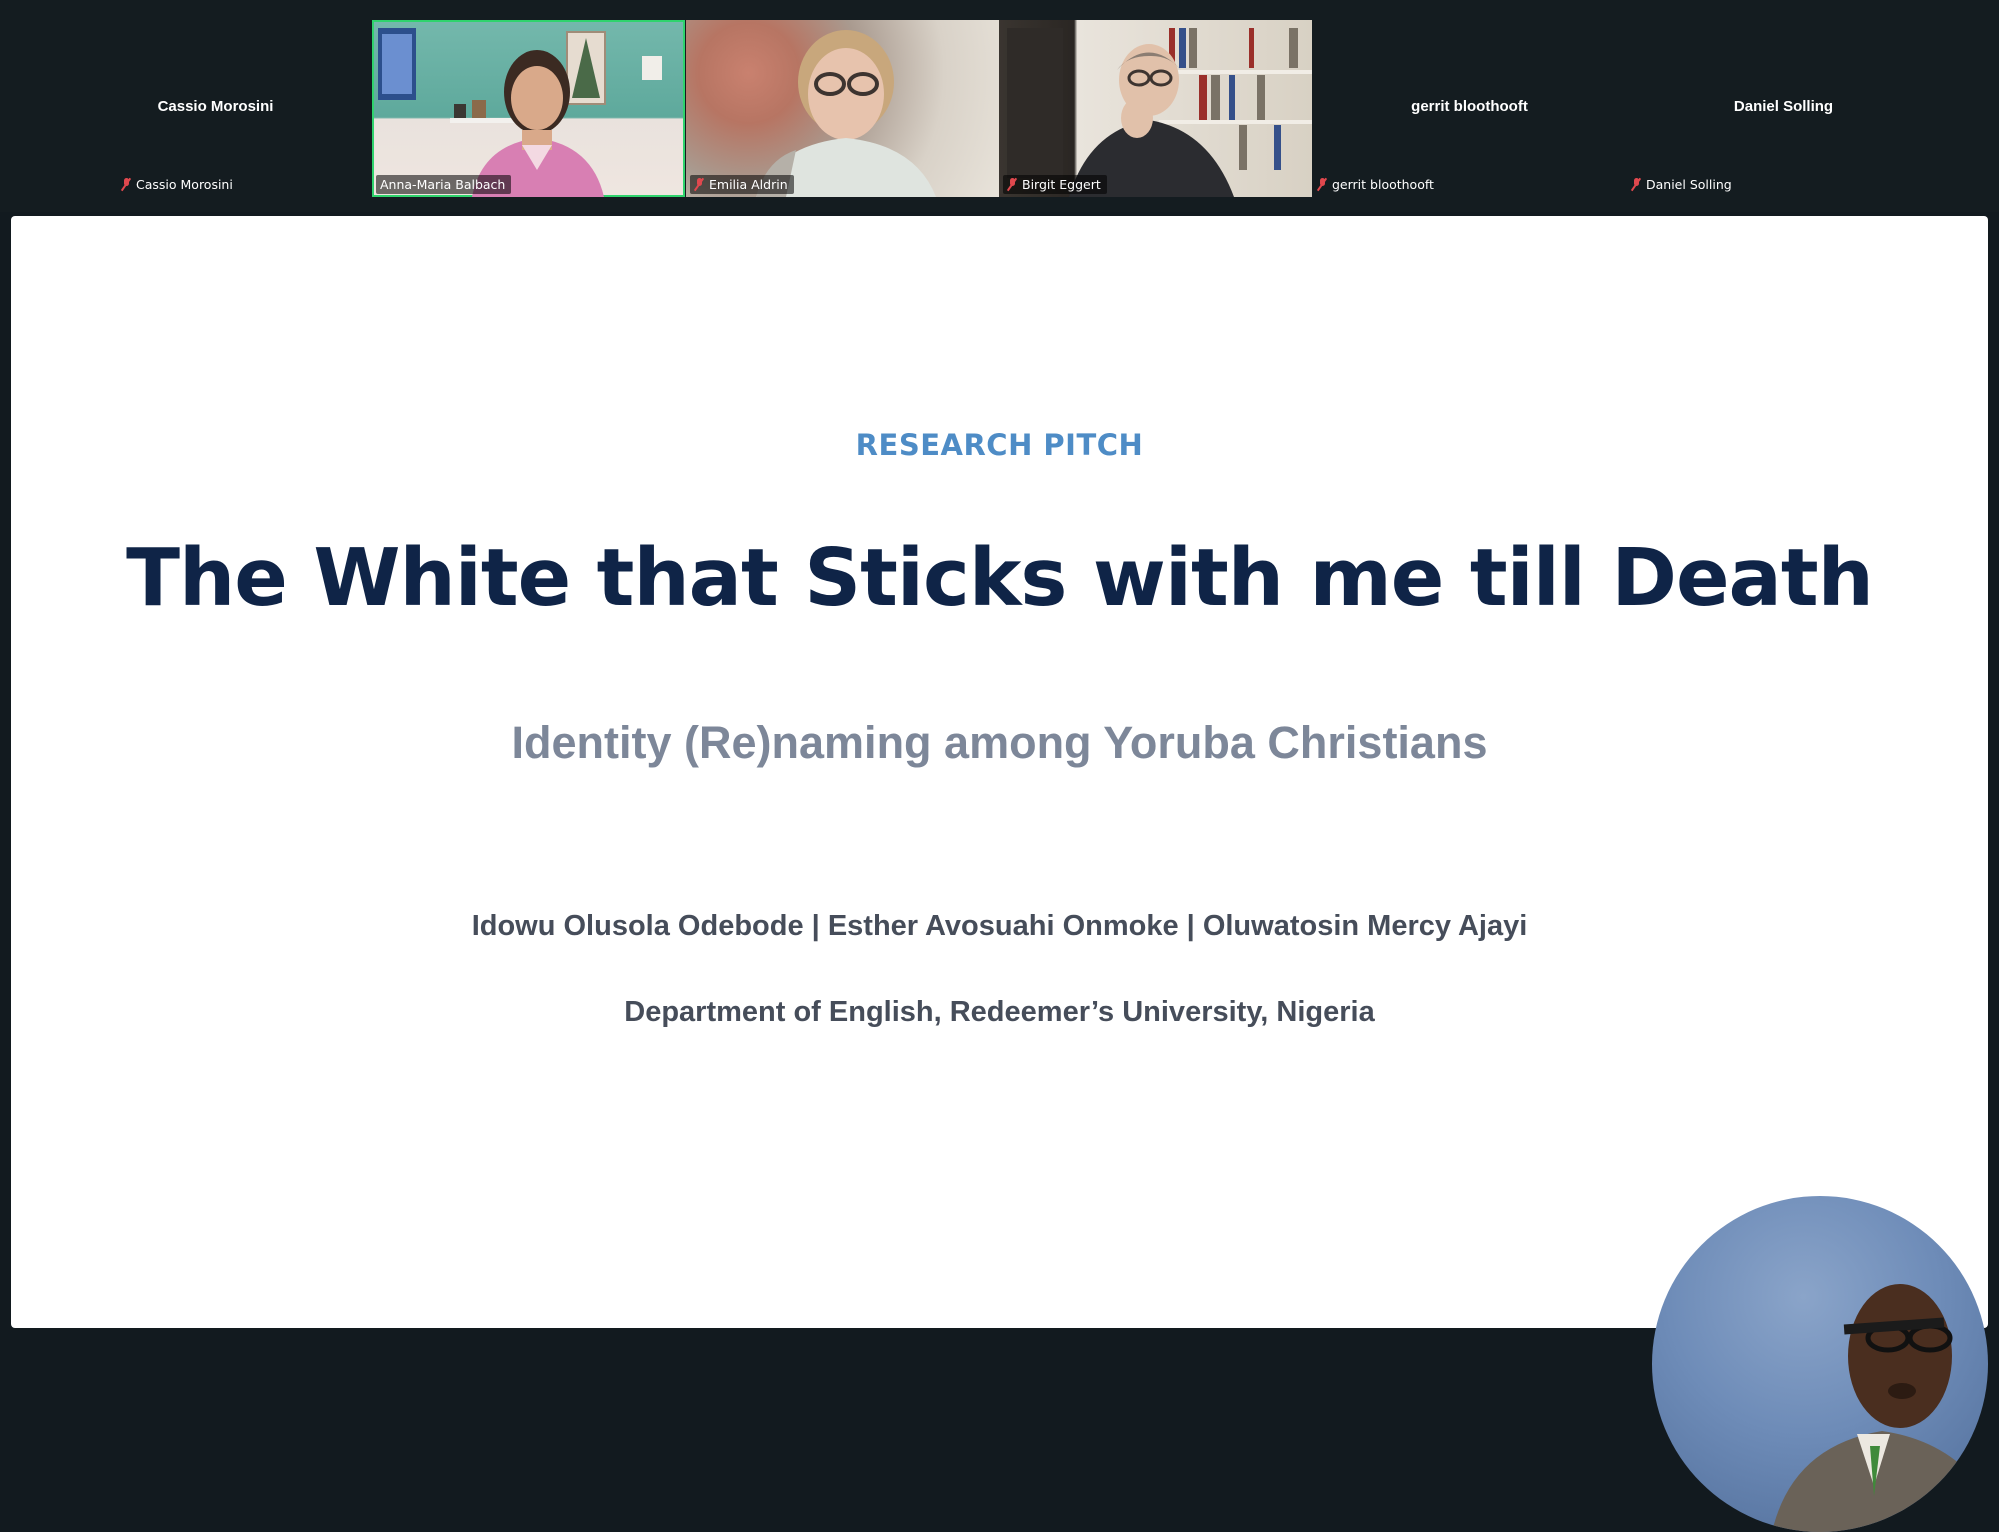 The width and height of the screenshot is (1999, 1532). I want to click on participant-label-text: Emilia Aldrin, so click(748, 184).